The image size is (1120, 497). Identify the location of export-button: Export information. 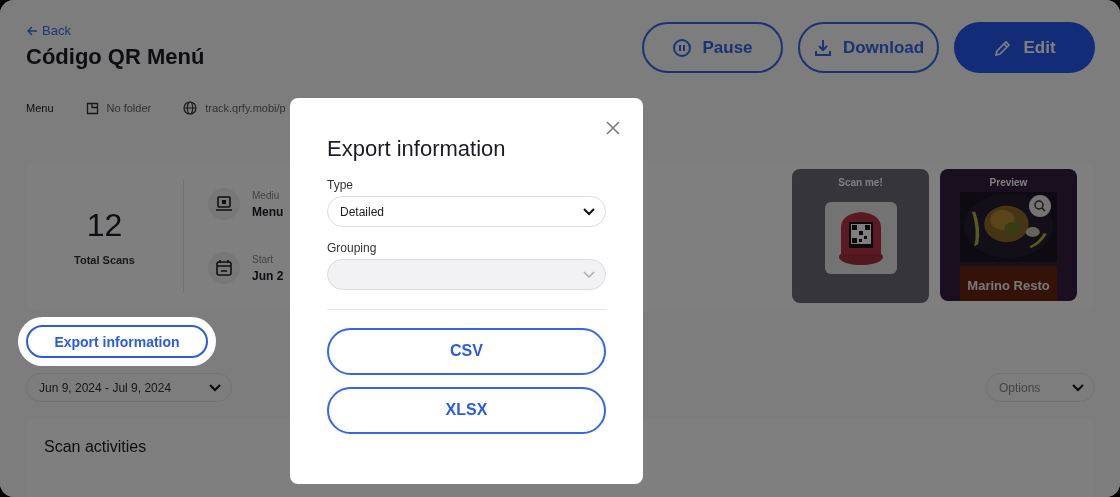
(117, 341).